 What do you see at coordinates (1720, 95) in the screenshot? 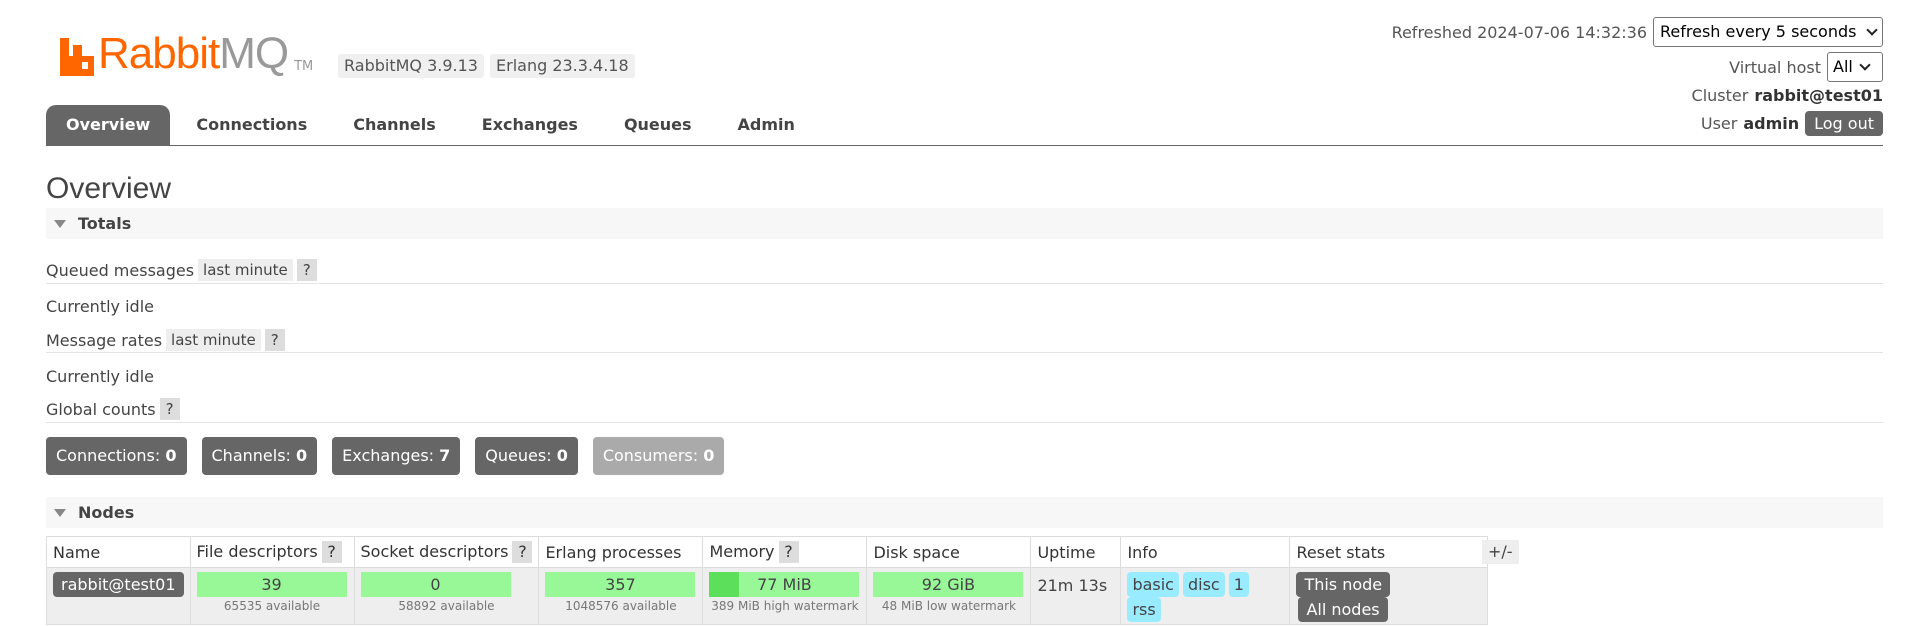
I see `cluster-label: Cluster` at bounding box center [1720, 95].